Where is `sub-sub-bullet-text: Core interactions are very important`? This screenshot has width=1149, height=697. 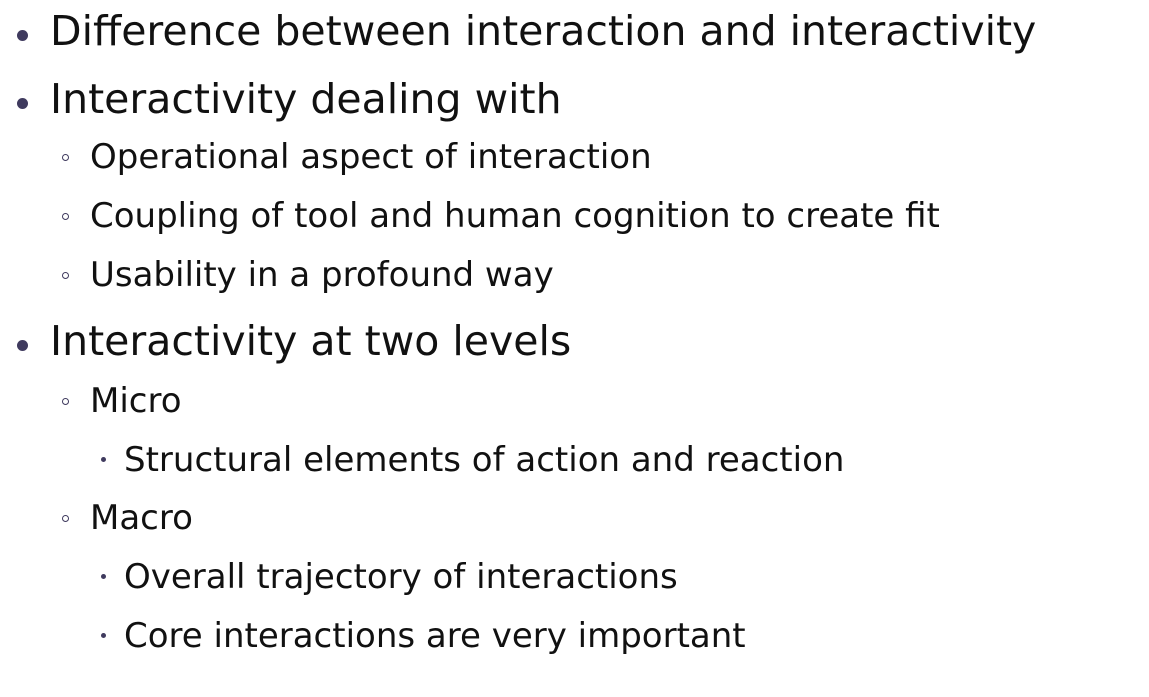
sub-sub-bullet-text: Core interactions are very important is located at coordinates (435, 636).